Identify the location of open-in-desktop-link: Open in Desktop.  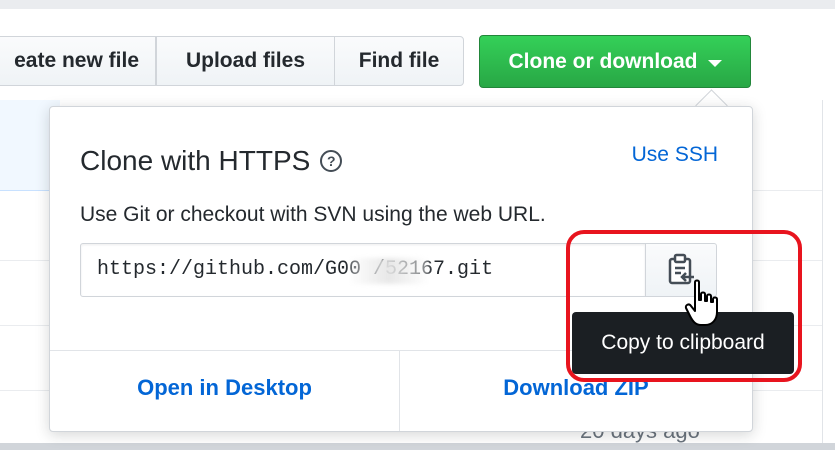
(224, 388).